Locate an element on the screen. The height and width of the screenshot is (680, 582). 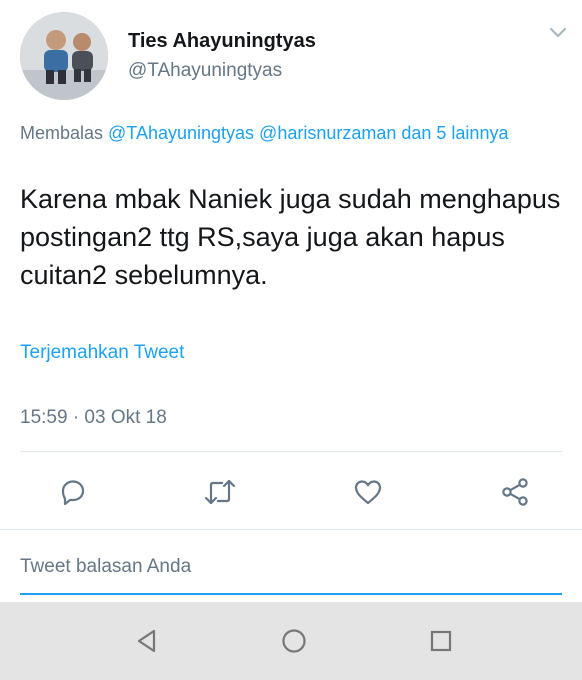
system-navbar is located at coordinates (291, 641).